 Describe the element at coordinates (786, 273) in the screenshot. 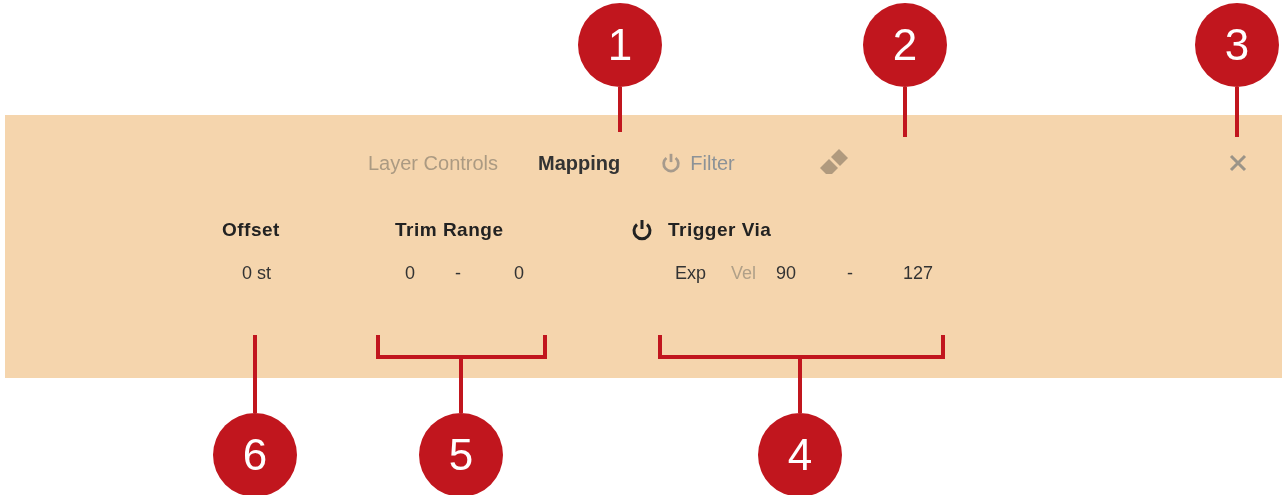

I see `value-text: 90` at that location.